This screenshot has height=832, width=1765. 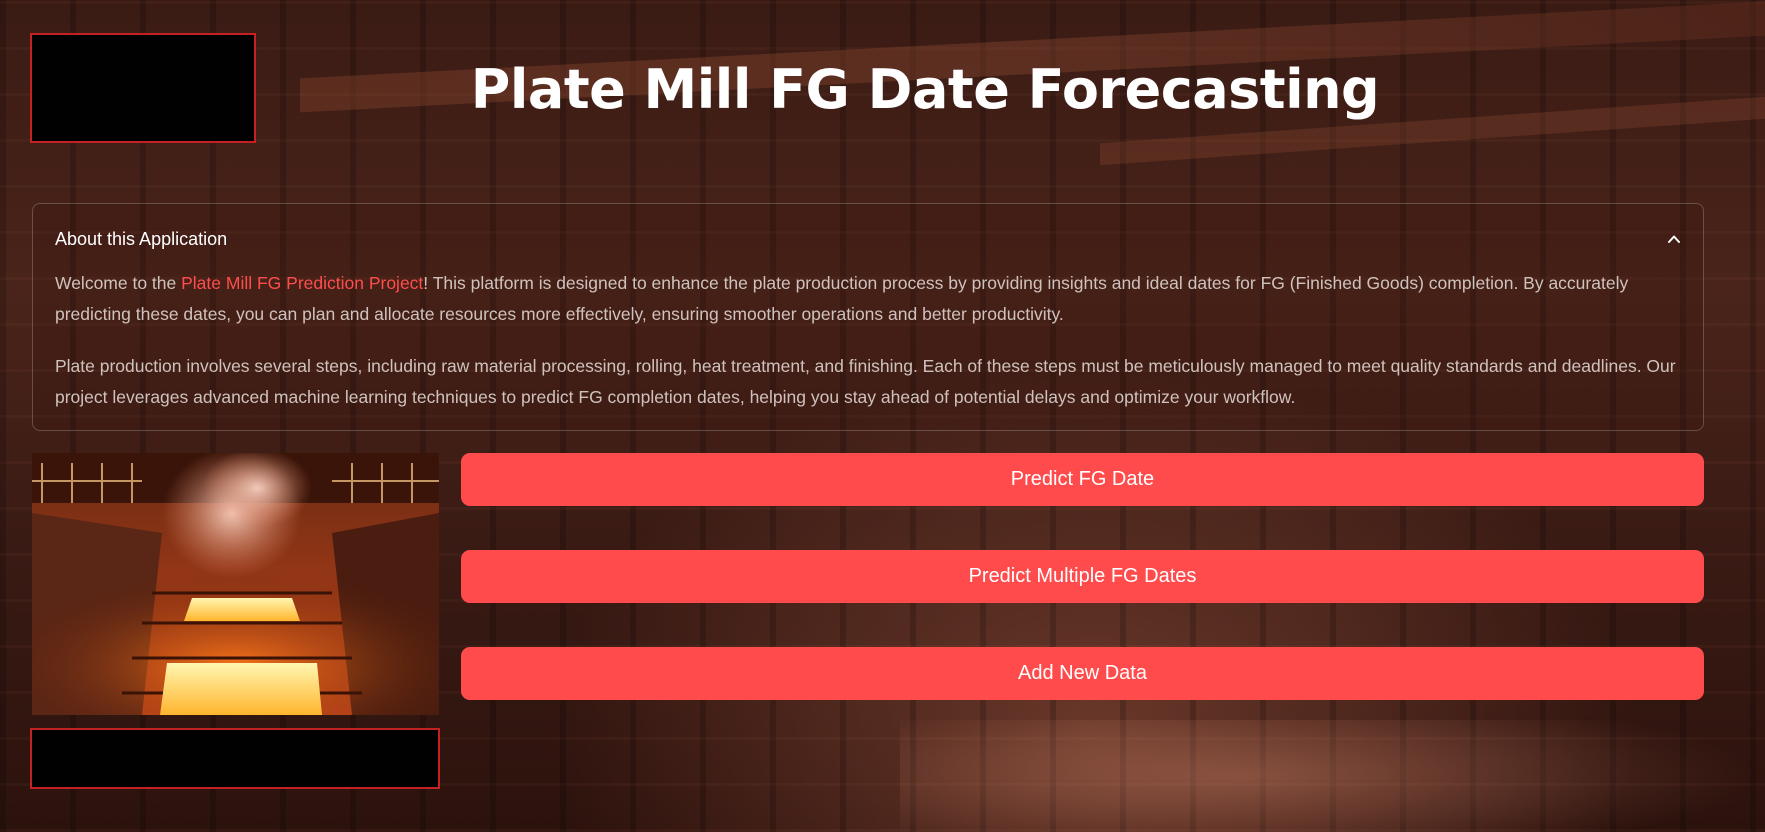 What do you see at coordinates (118, 283) in the screenshot?
I see `about-paragraph-1-prefix: Welcome to the` at bounding box center [118, 283].